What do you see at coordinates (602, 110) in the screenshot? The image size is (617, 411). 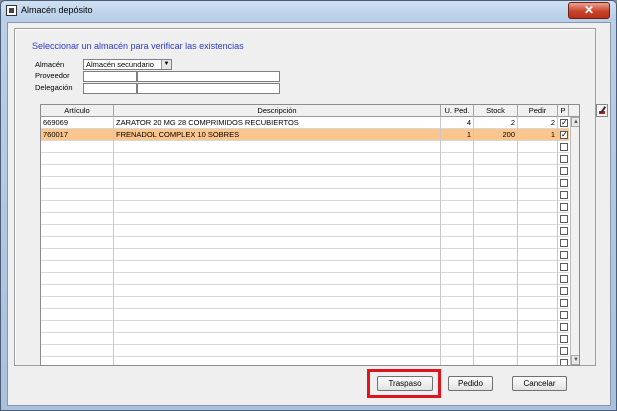 I see `edit-icon` at bounding box center [602, 110].